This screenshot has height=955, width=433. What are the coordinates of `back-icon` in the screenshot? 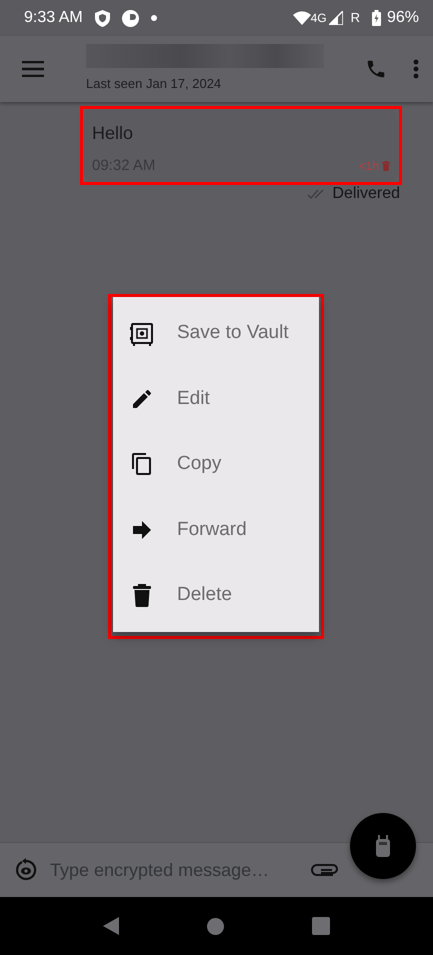 It's located at (111, 926).